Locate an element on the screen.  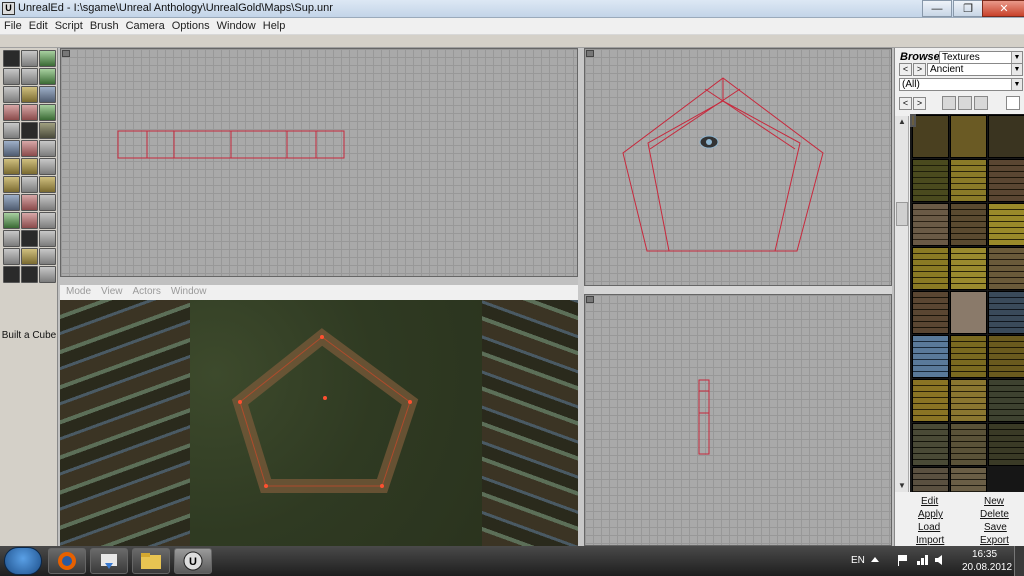
snap-scale-tool-icon is located at coordinates (47, 76).